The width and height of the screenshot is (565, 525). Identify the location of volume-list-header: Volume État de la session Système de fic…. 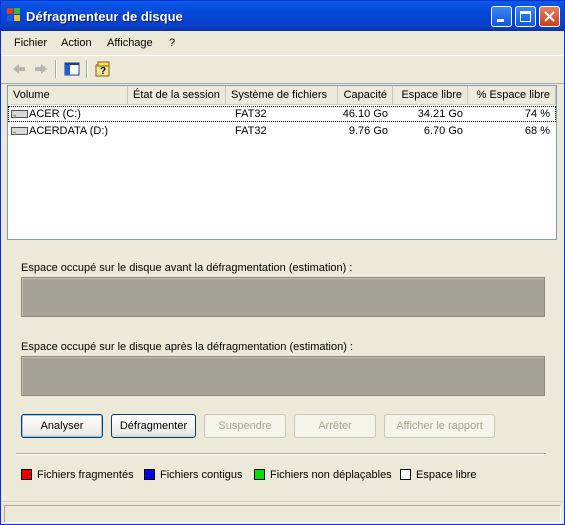
(282, 95).